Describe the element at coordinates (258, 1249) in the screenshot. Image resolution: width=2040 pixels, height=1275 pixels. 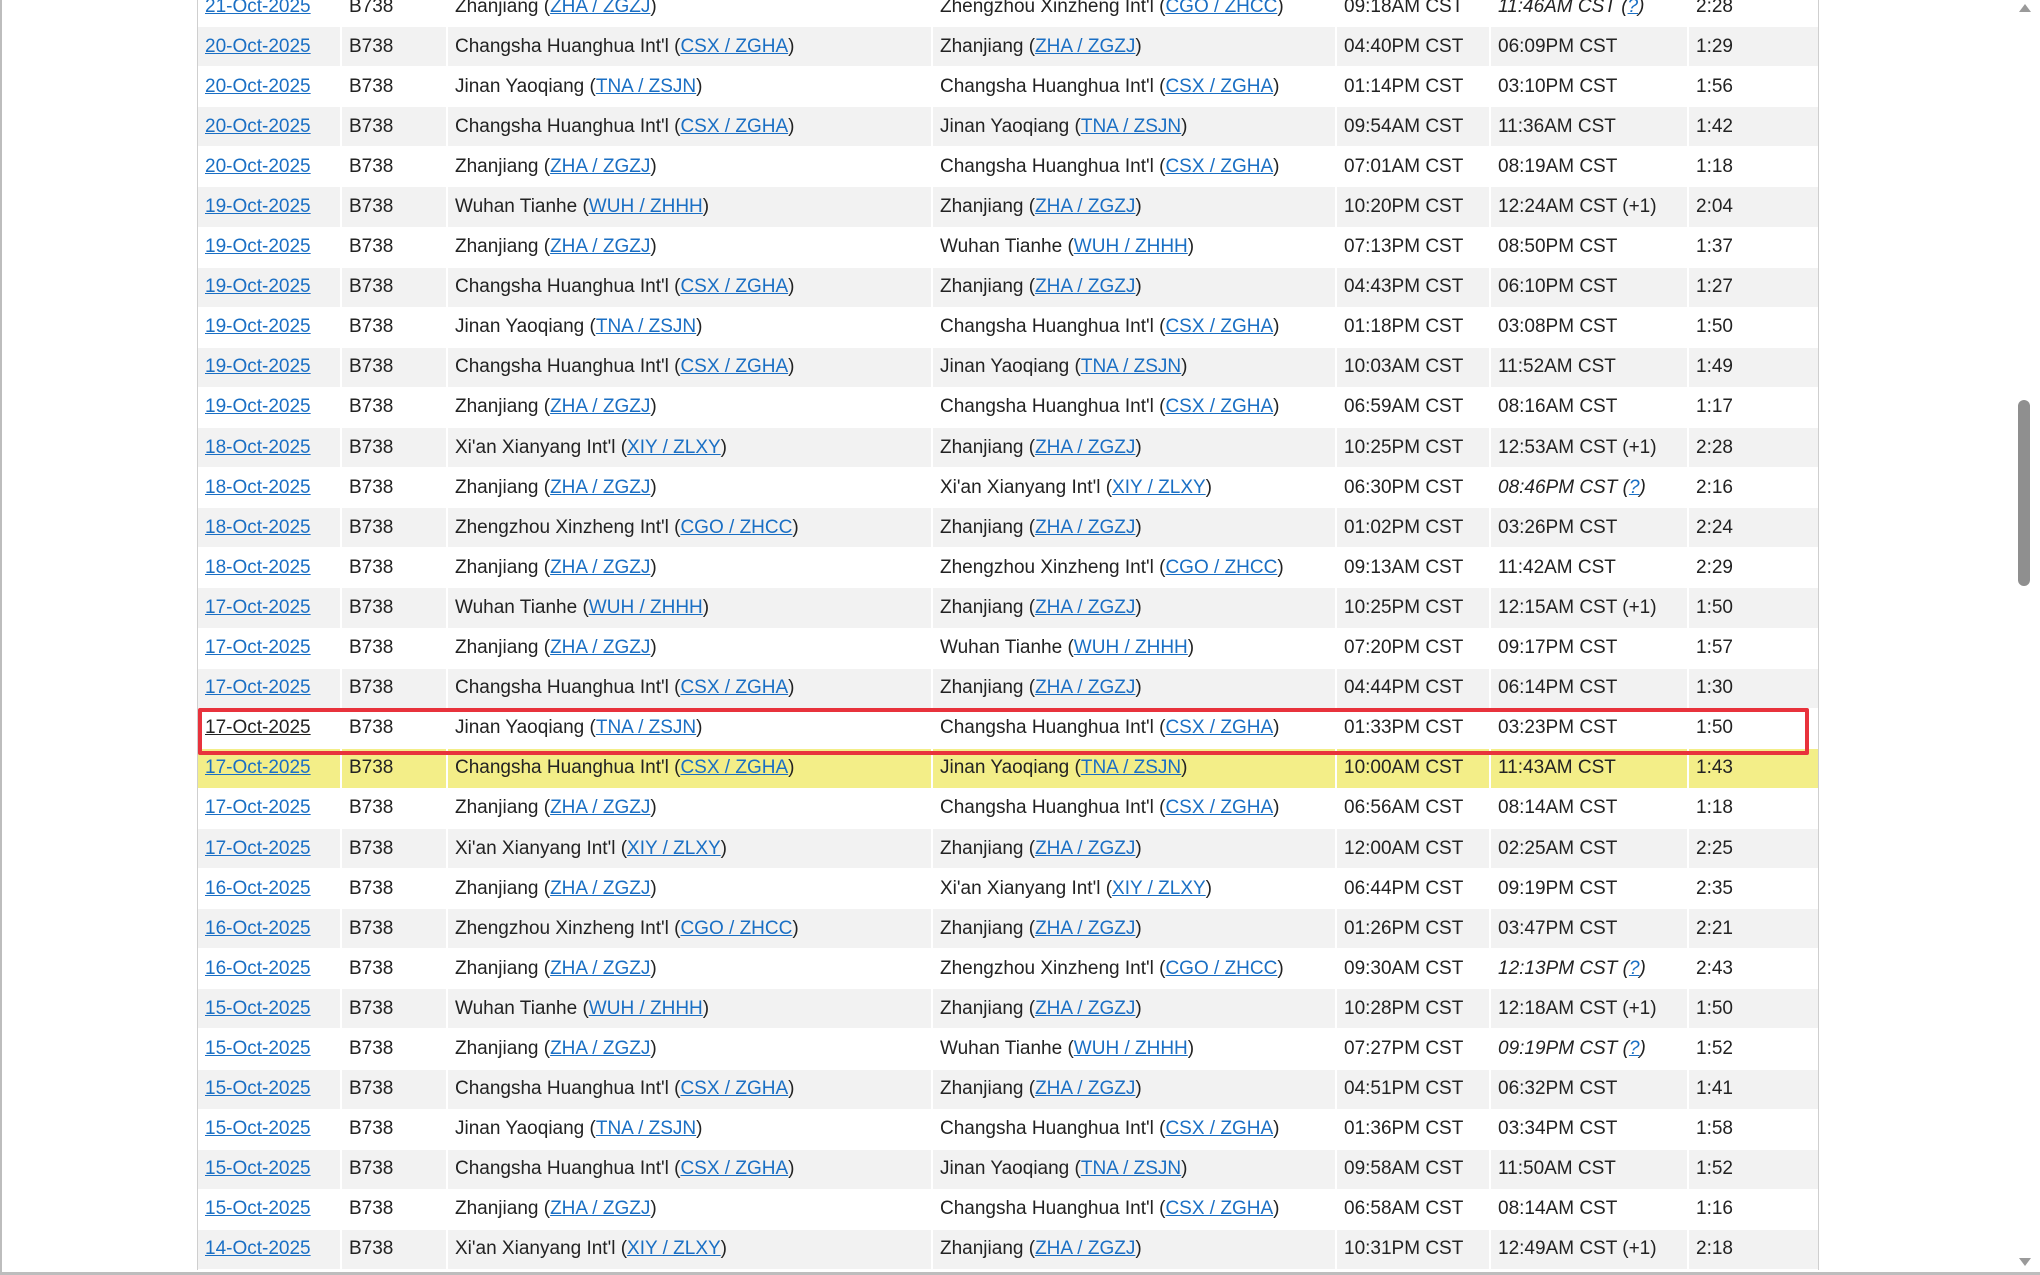
I see `flight-date-link: 14-Oct-2025` at that location.